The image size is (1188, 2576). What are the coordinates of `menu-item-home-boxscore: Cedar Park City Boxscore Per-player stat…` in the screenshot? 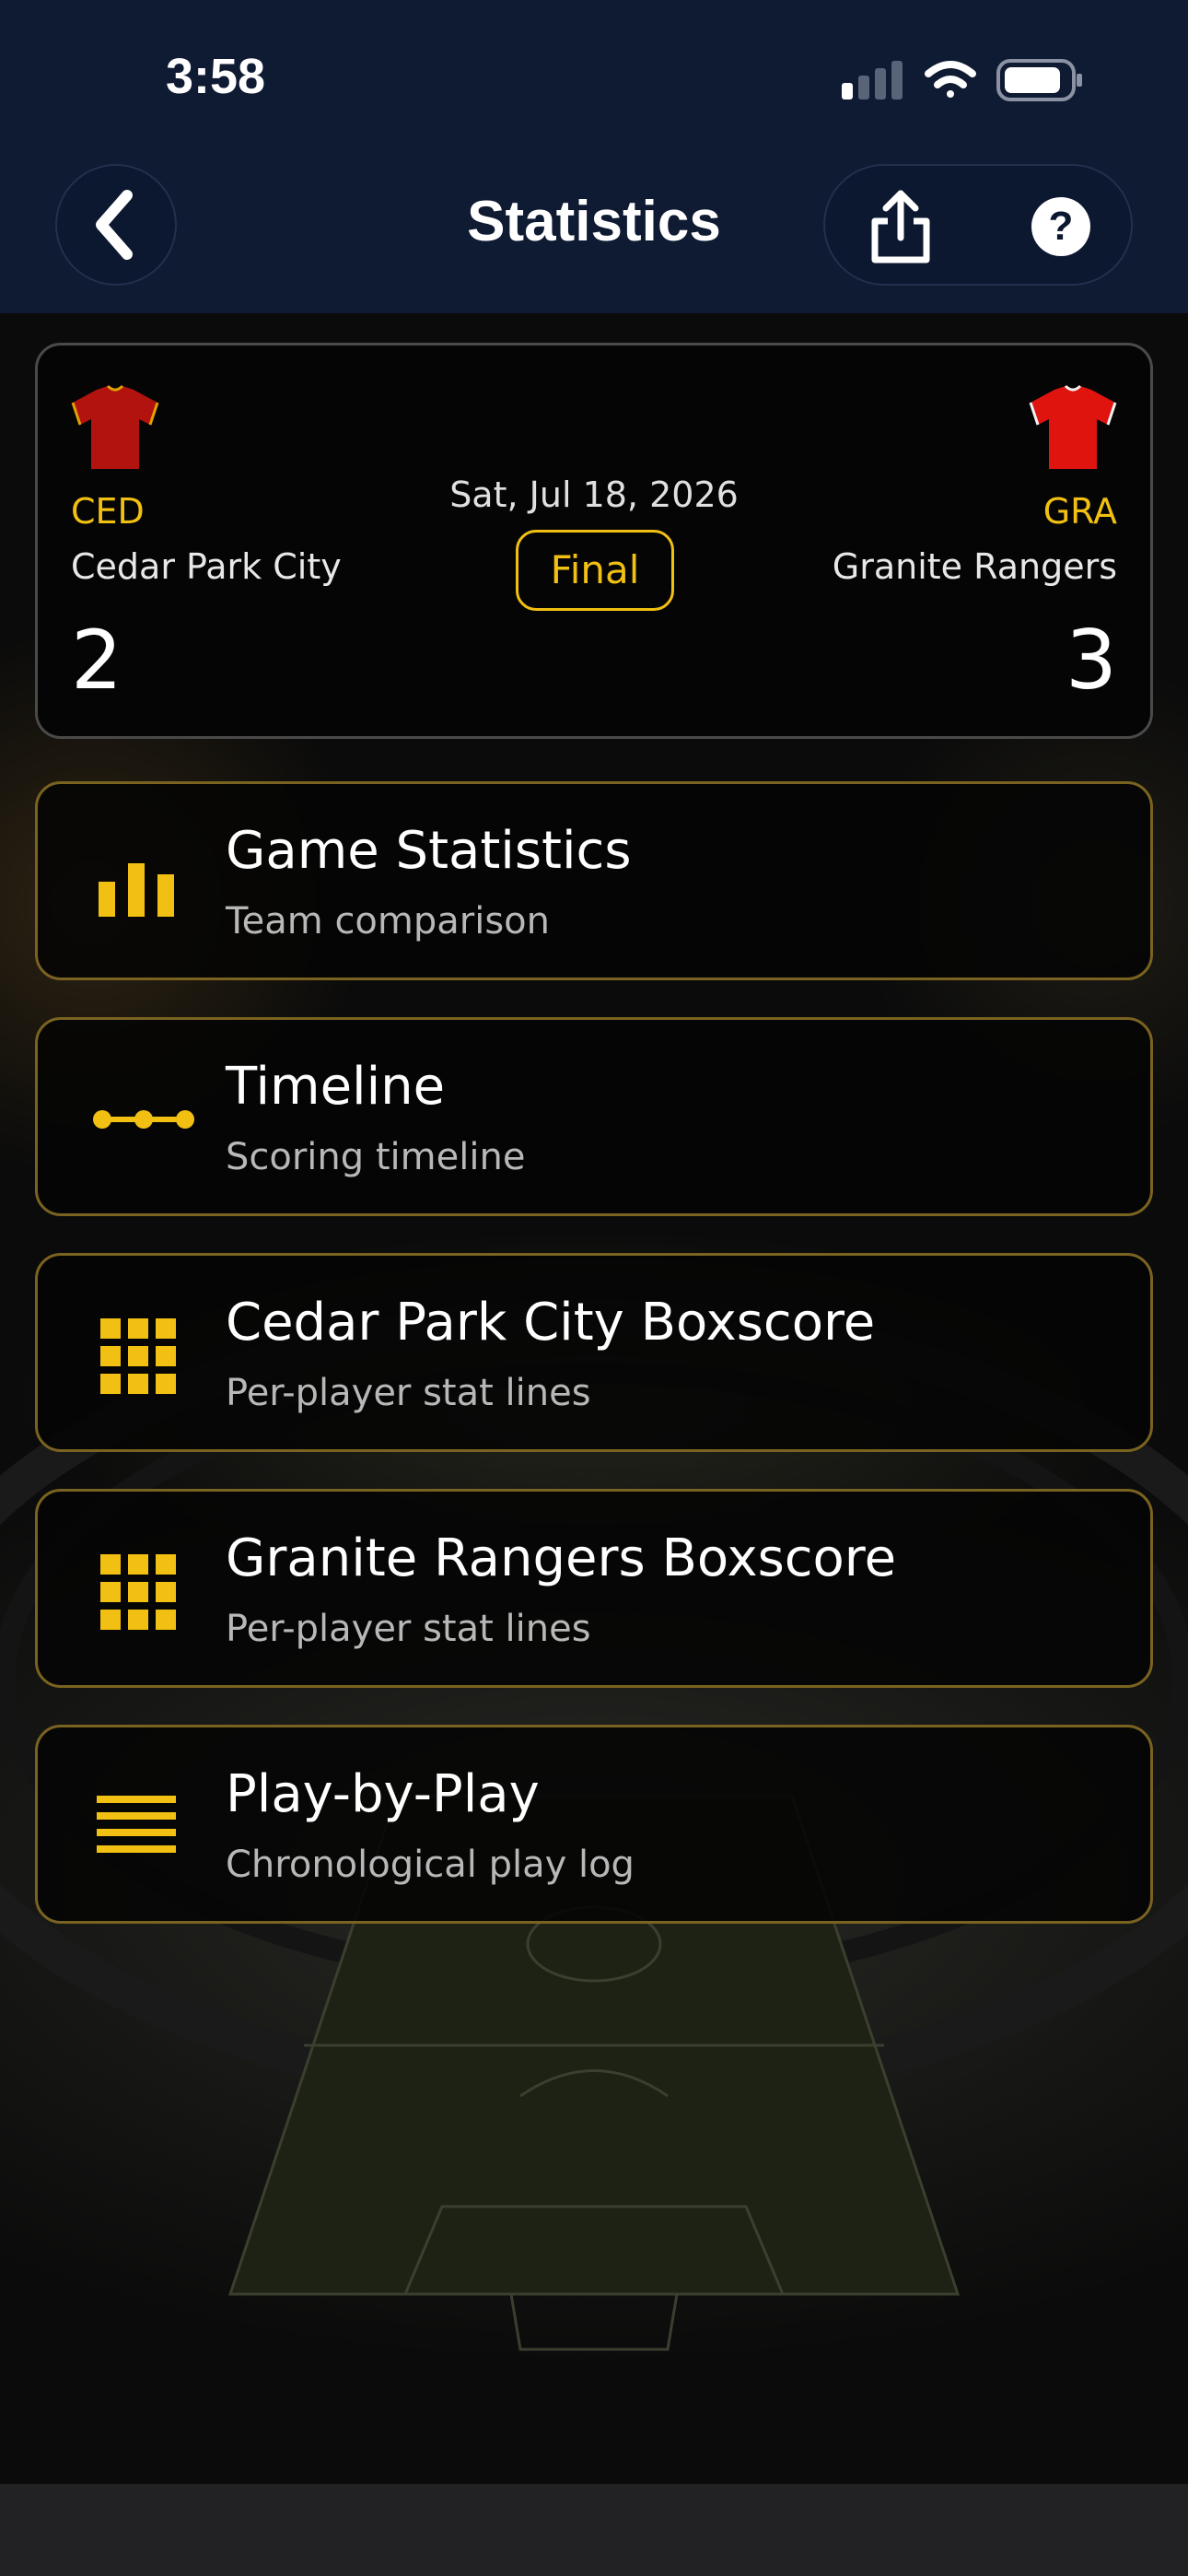 It's located at (594, 1352).